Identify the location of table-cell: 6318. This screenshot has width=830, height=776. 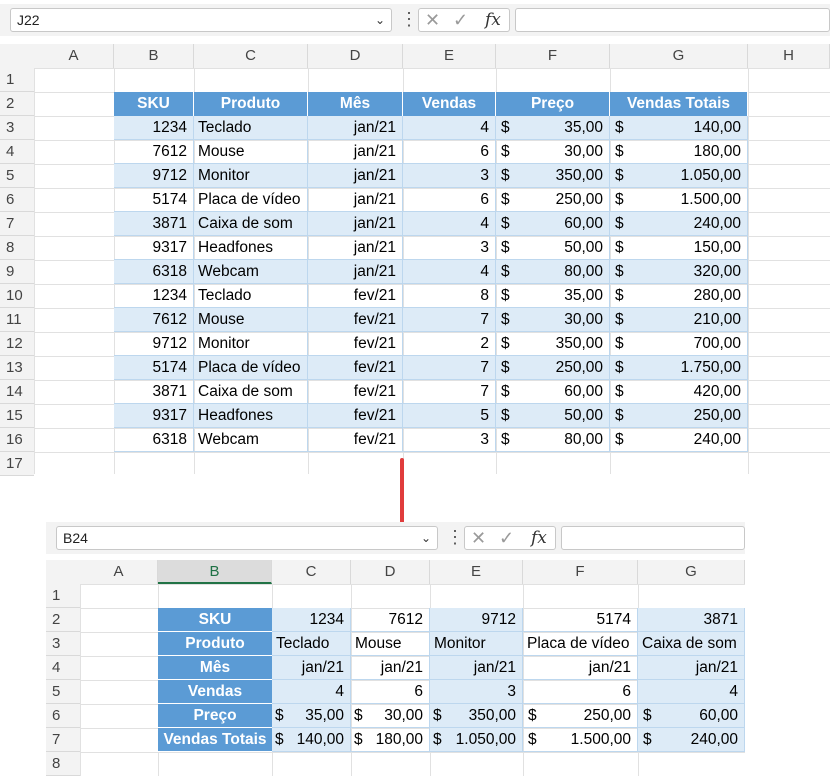
(154, 440).